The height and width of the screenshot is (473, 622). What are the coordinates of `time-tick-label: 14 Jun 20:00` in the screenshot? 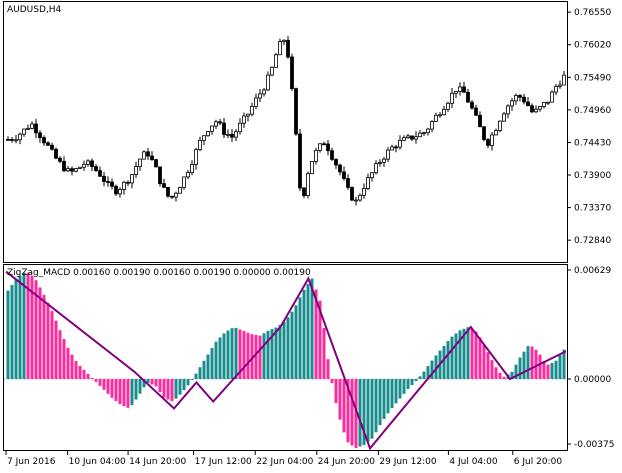 It's located at (157, 462).